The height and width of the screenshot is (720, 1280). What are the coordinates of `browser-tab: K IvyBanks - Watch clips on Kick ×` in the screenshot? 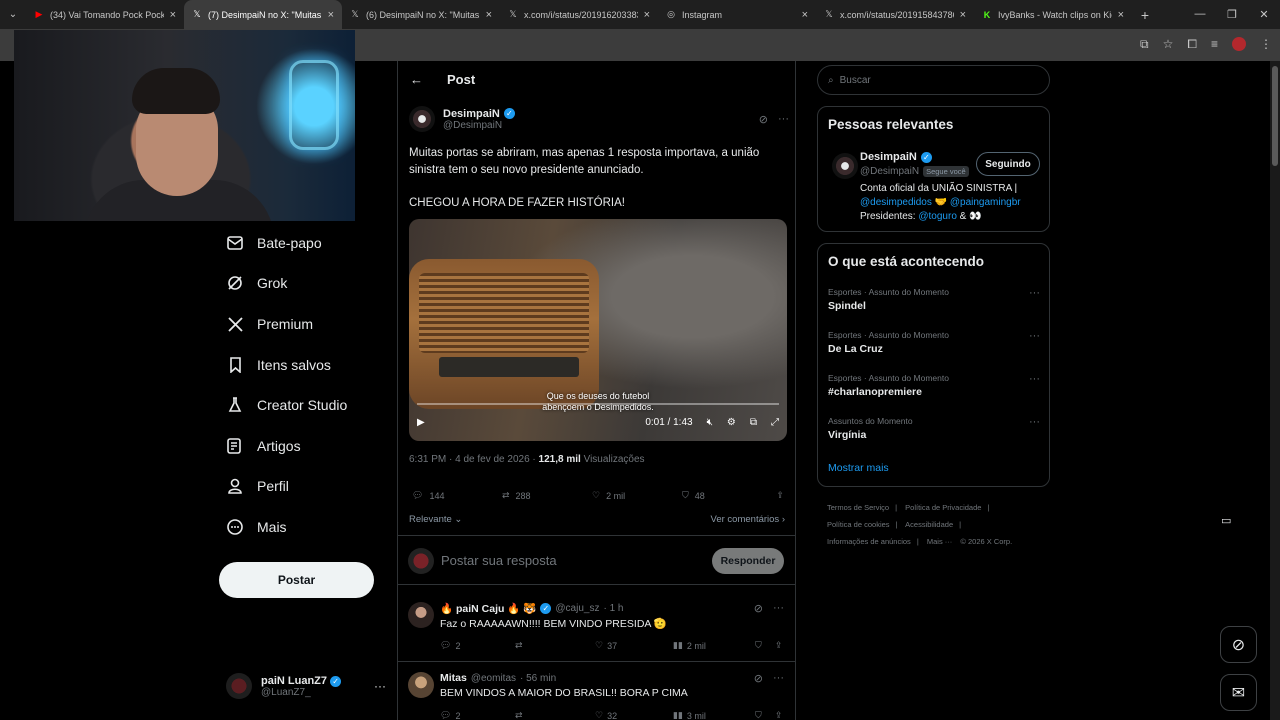 It's located at (1053, 14).